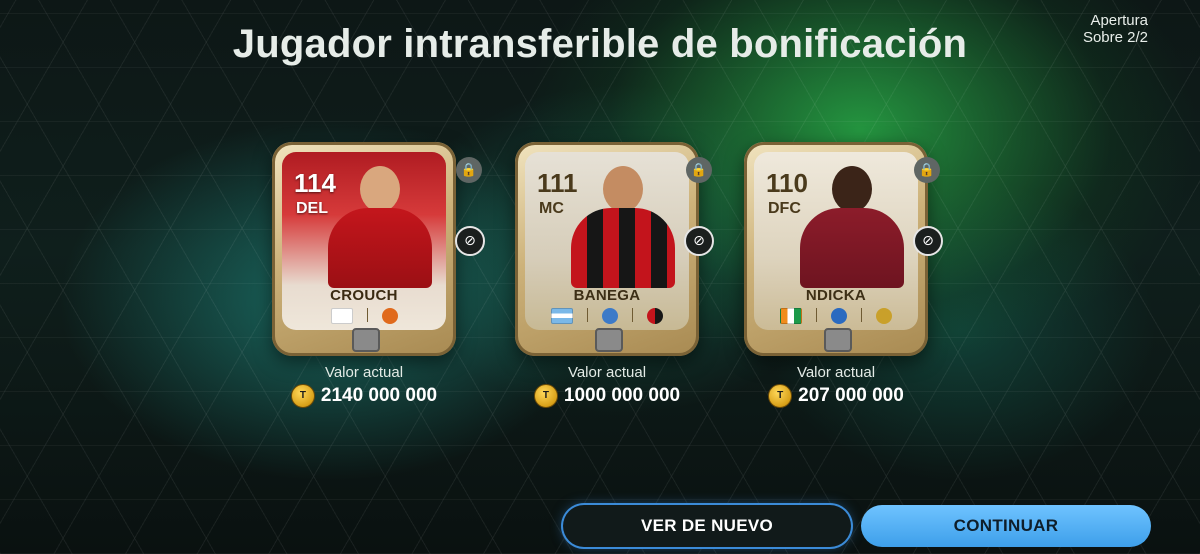 Image resolution: width=1200 pixels, height=554 pixels. Describe the element at coordinates (364, 295) in the screenshot. I see `card-player-name: CROUCH` at that location.